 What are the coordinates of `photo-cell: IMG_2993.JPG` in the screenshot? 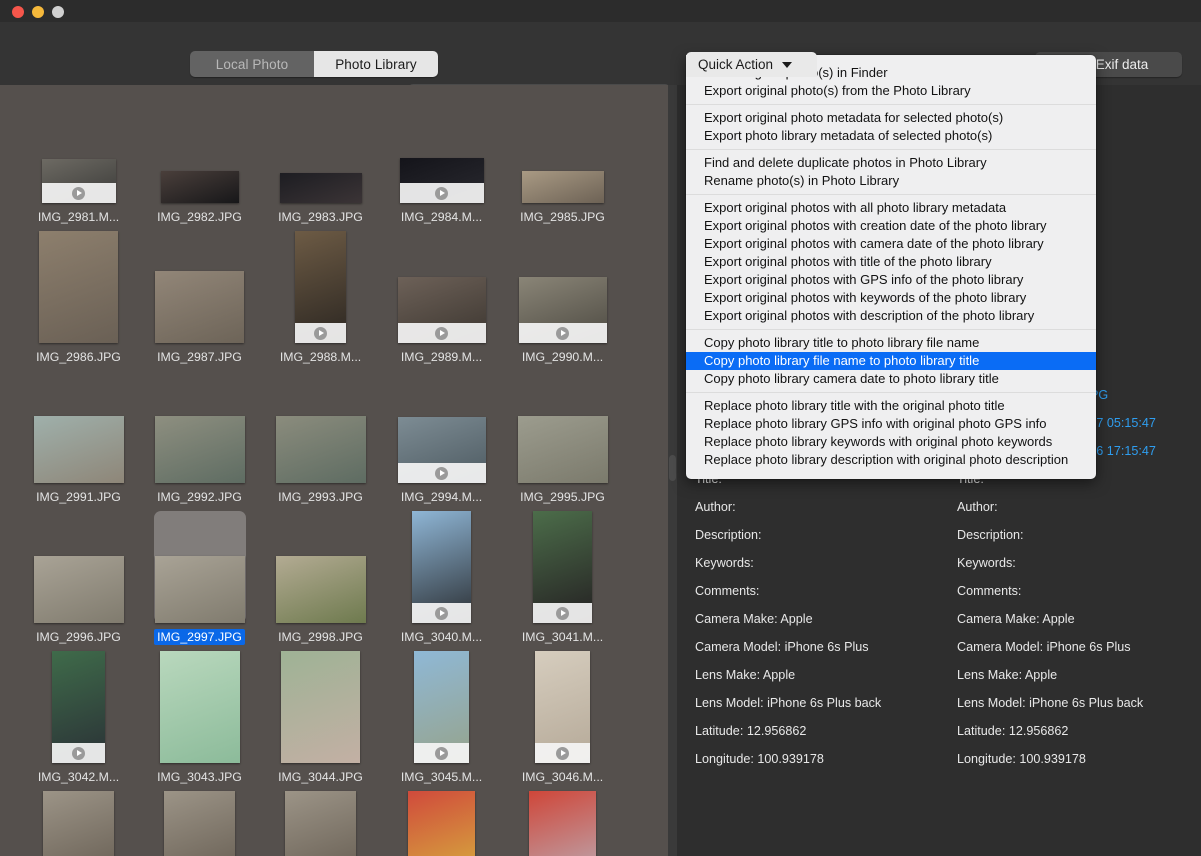 It's located at (320, 435).